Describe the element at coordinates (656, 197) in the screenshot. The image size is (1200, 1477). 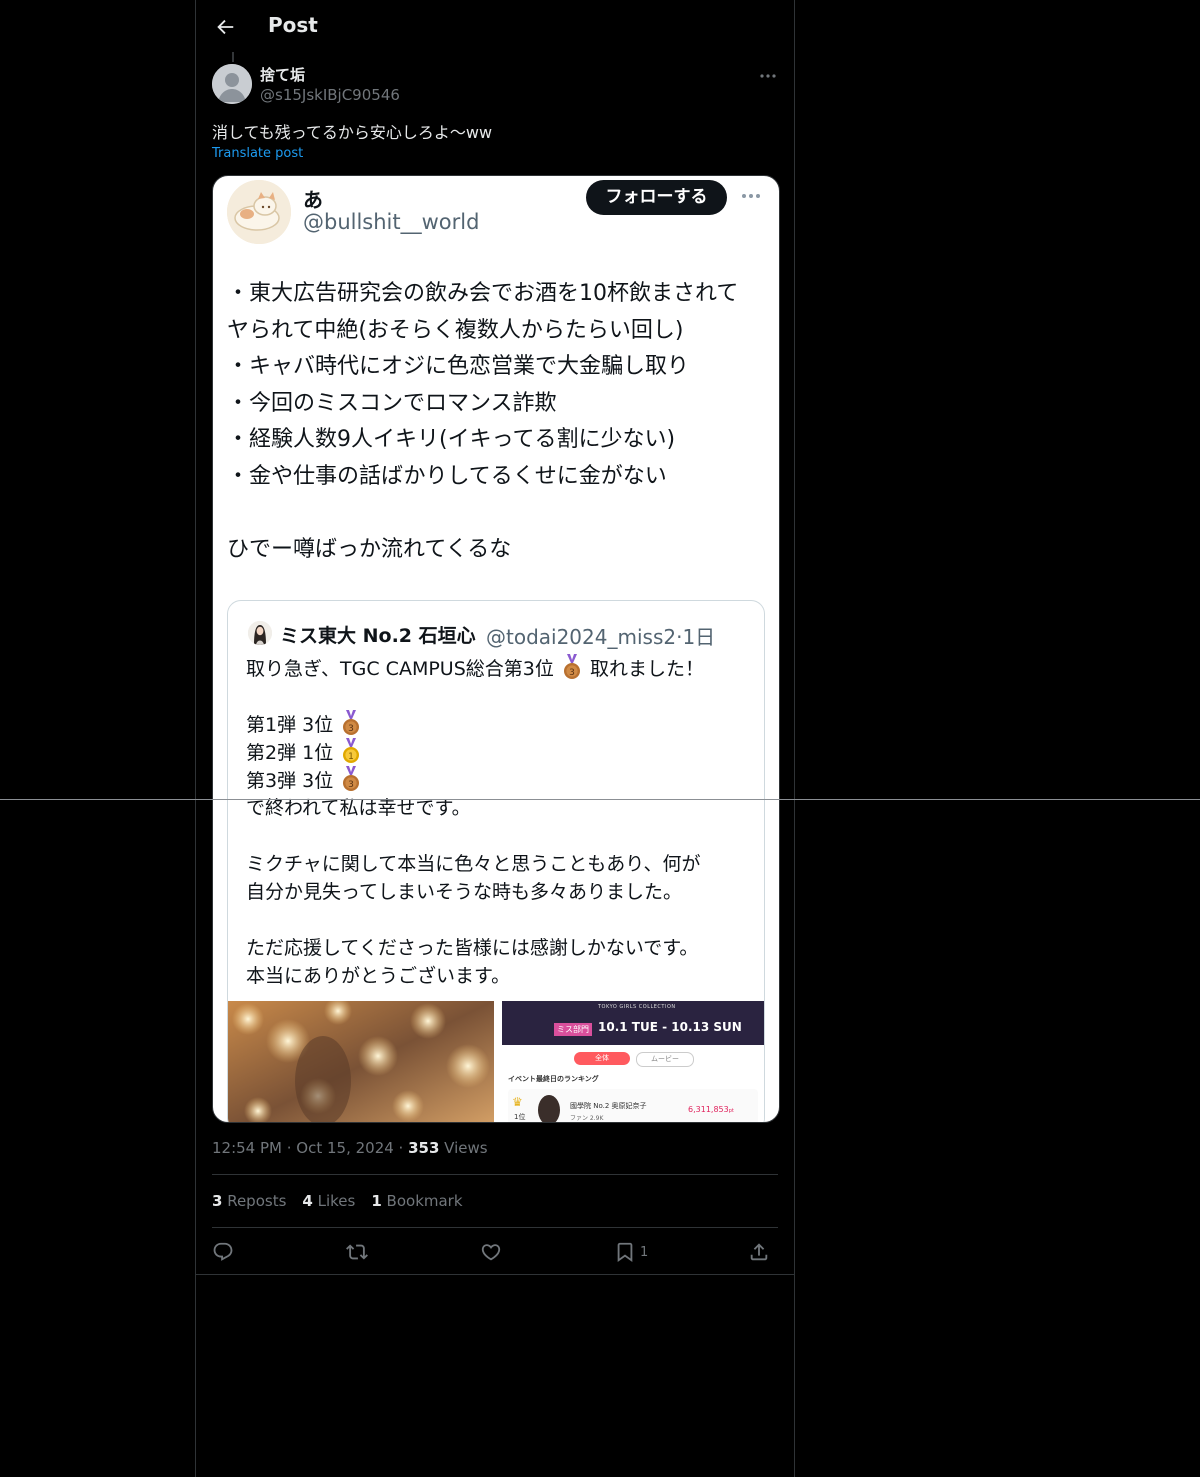
I see `embedded-follow-button: フォローする` at that location.